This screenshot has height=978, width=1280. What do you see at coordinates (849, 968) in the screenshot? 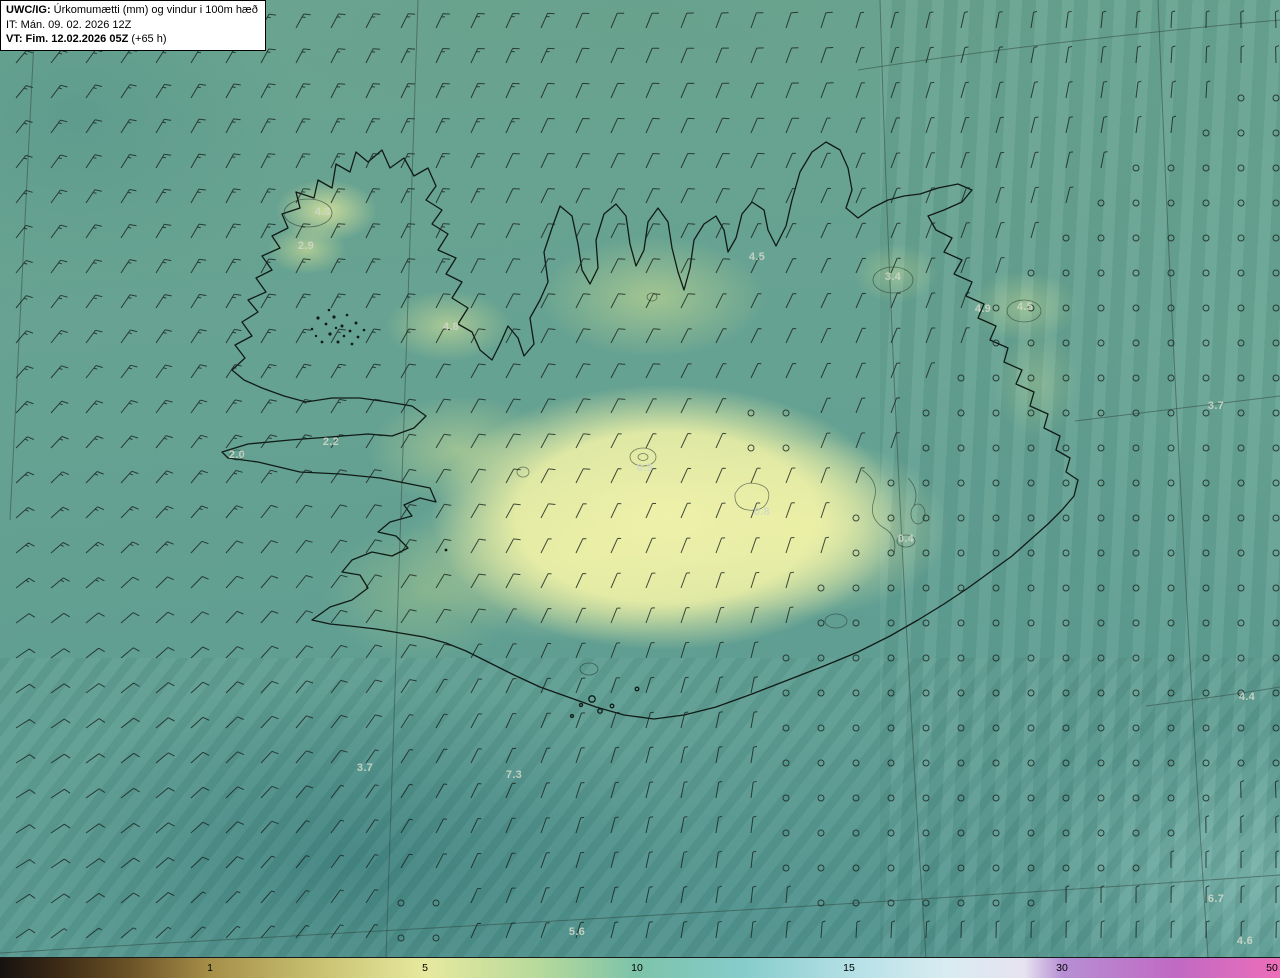
I see `colorbar-tick: 15` at bounding box center [849, 968].